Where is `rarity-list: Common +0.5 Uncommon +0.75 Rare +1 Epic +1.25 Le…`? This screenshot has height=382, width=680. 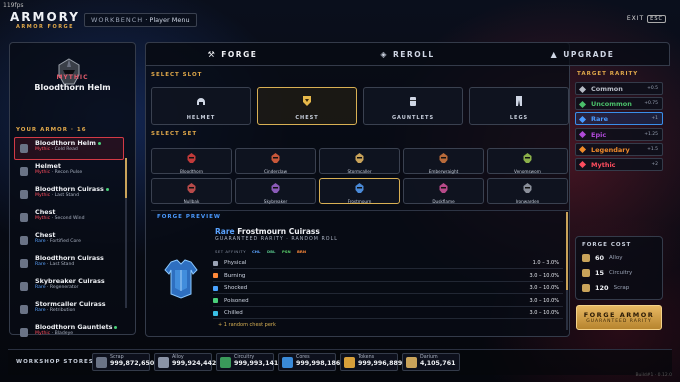 rarity-list: Common +0.5 Uncommon +0.75 Rare +1 Epic +1.25 Le… is located at coordinates (619, 127).